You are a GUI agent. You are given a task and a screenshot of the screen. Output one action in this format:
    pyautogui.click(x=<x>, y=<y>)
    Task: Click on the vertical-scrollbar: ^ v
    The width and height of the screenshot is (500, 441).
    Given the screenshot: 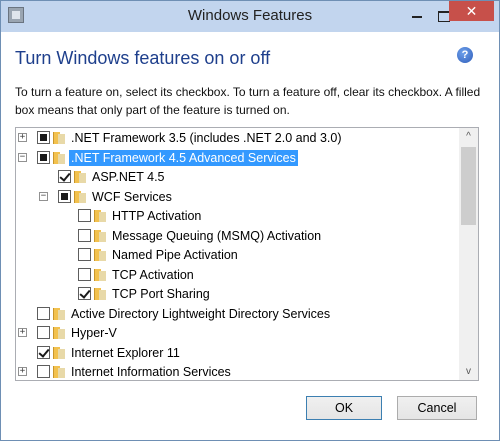 What is the action you would take?
    pyautogui.click(x=468, y=254)
    